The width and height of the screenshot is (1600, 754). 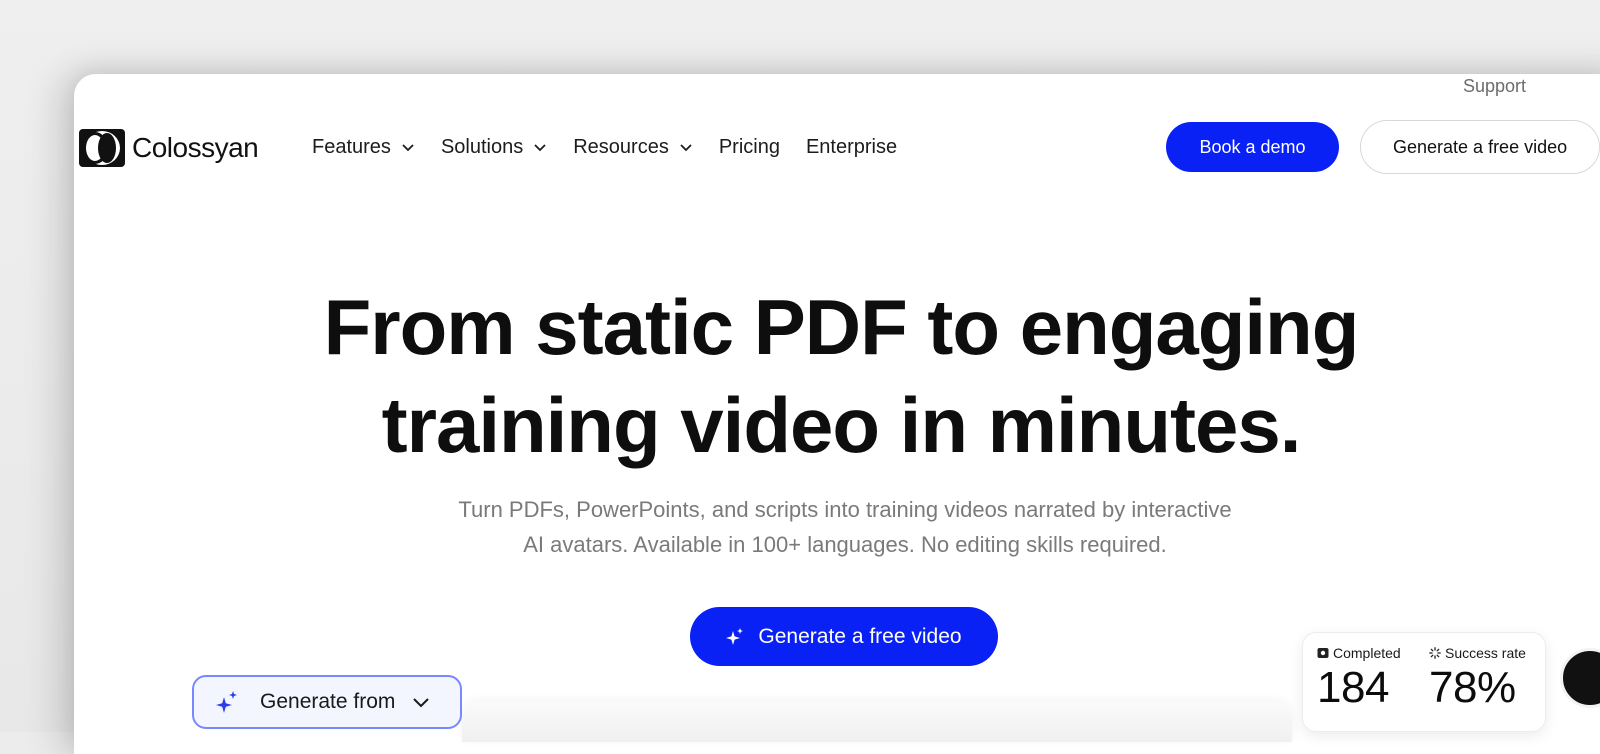 What do you see at coordinates (351, 147) in the screenshot?
I see `nav-features-label: Features` at bounding box center [351, 147].